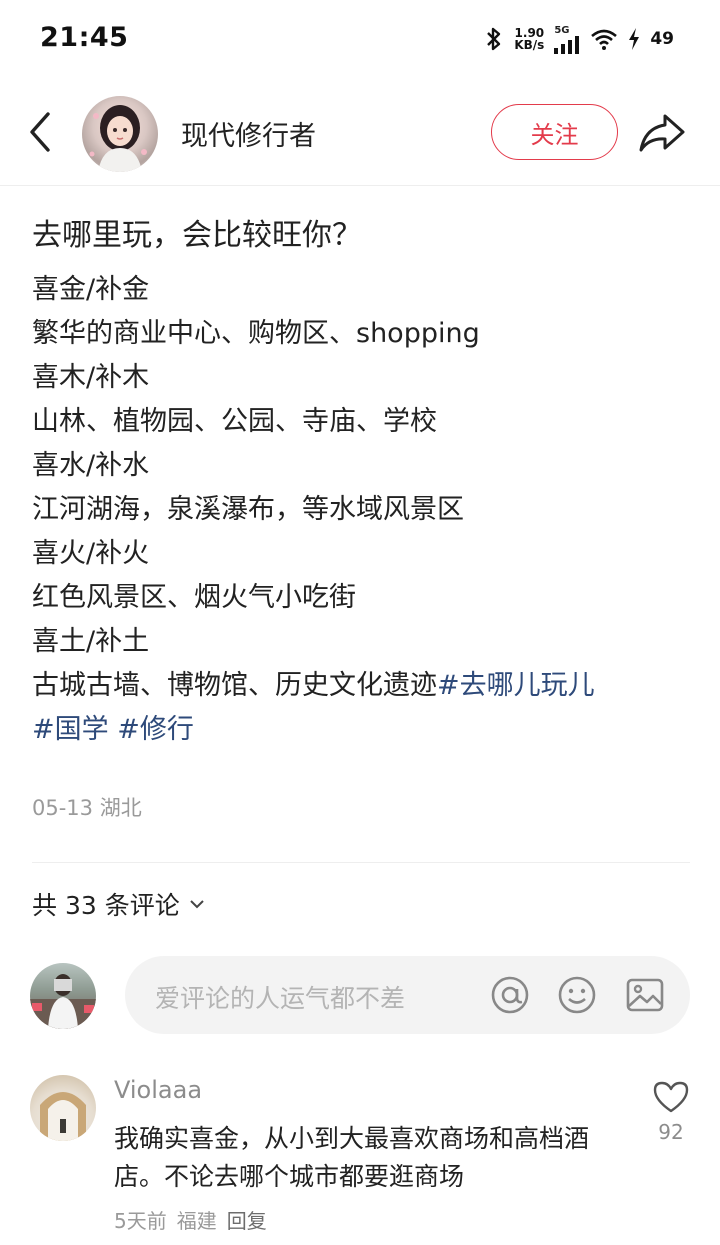  What do you see at coordinates (70, 729) in the screenshot?
I see `hashtag-link: #国学` at bounding box center [70, 729].